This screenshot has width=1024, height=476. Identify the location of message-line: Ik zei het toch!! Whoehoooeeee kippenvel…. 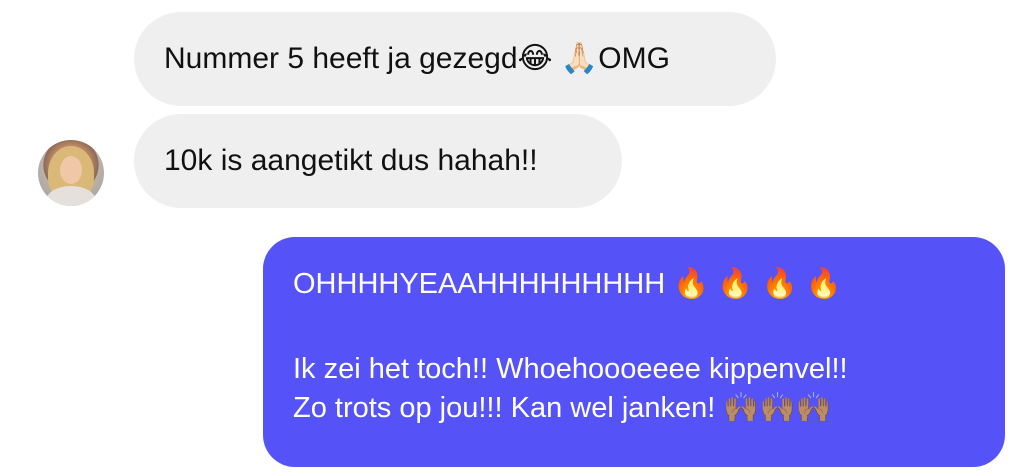
(570, 369).